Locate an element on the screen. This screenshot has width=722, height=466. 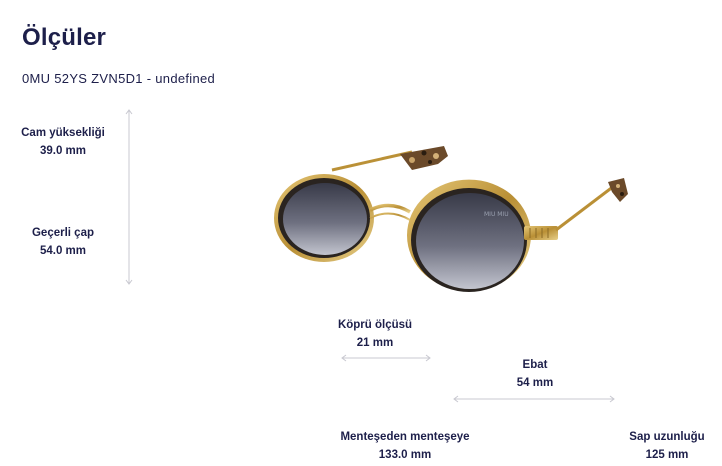
product-code: 0MU 52YS ZVN5D1 - undefined is located at coordinates (119, 78).